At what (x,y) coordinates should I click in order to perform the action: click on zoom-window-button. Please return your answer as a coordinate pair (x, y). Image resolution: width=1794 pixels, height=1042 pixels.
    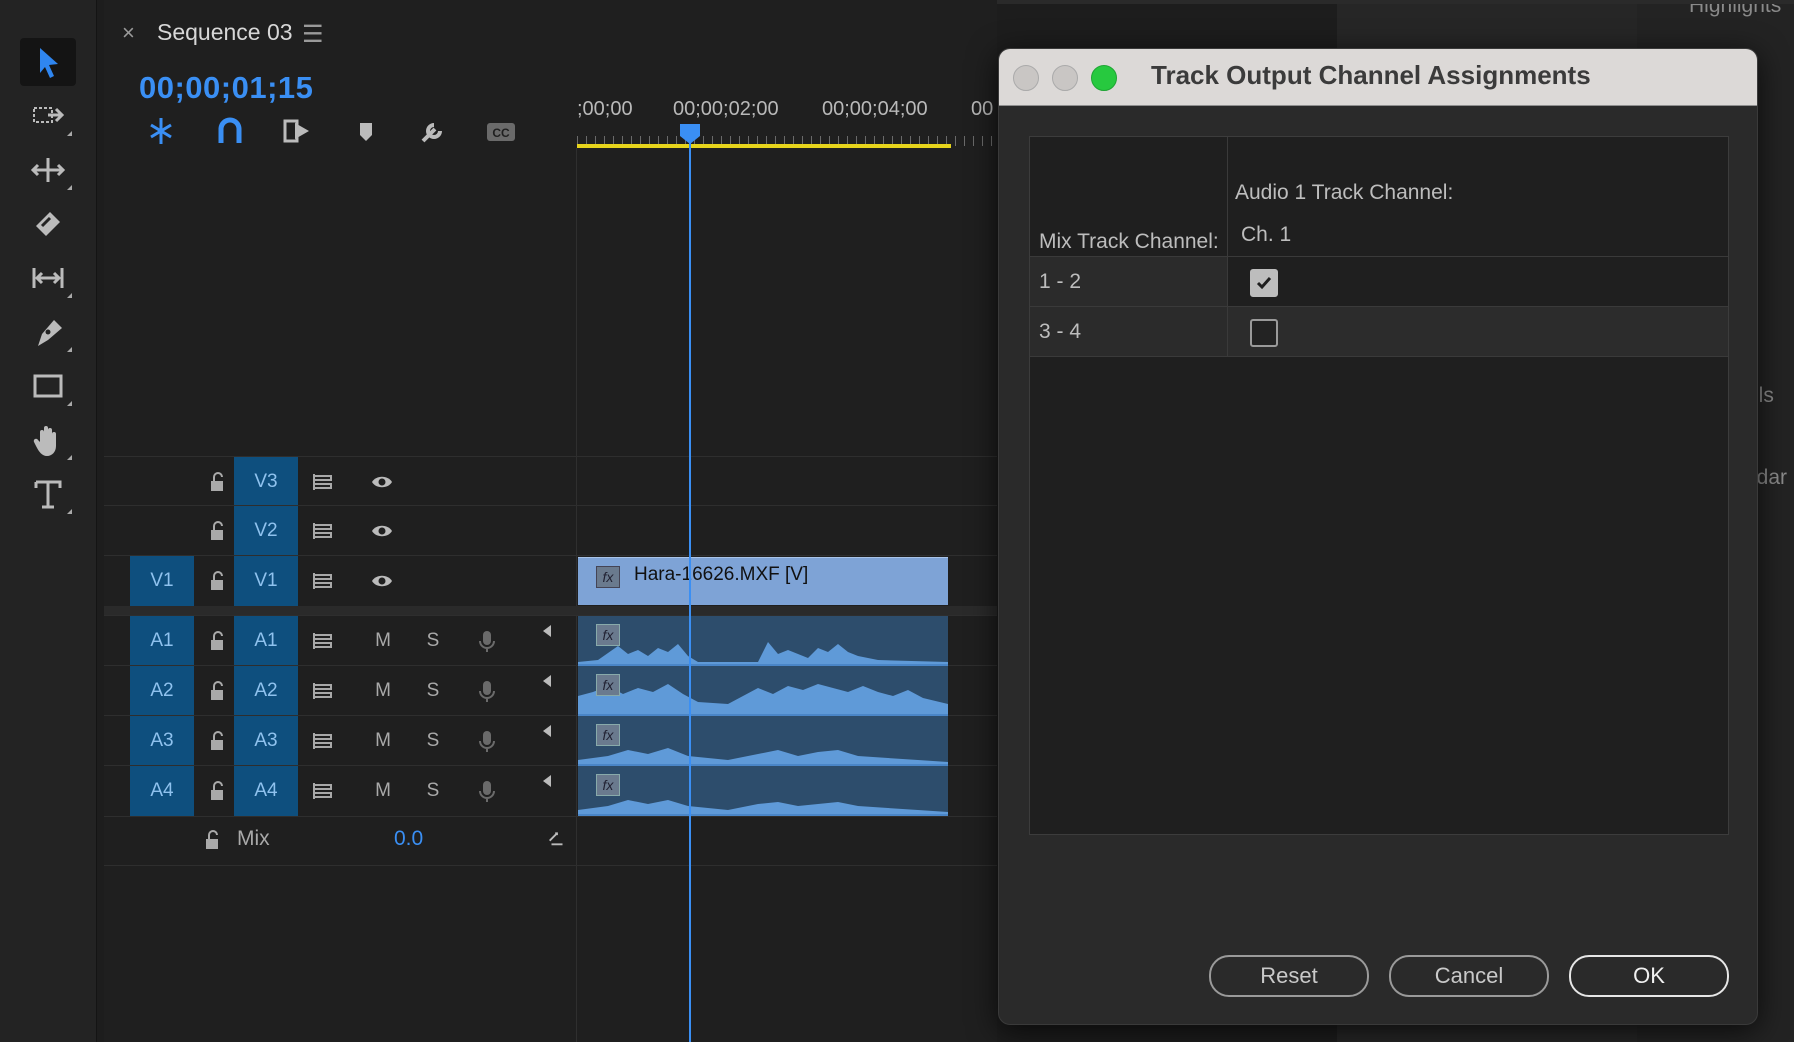
    Looking at the image, I should click on (1104, 78).